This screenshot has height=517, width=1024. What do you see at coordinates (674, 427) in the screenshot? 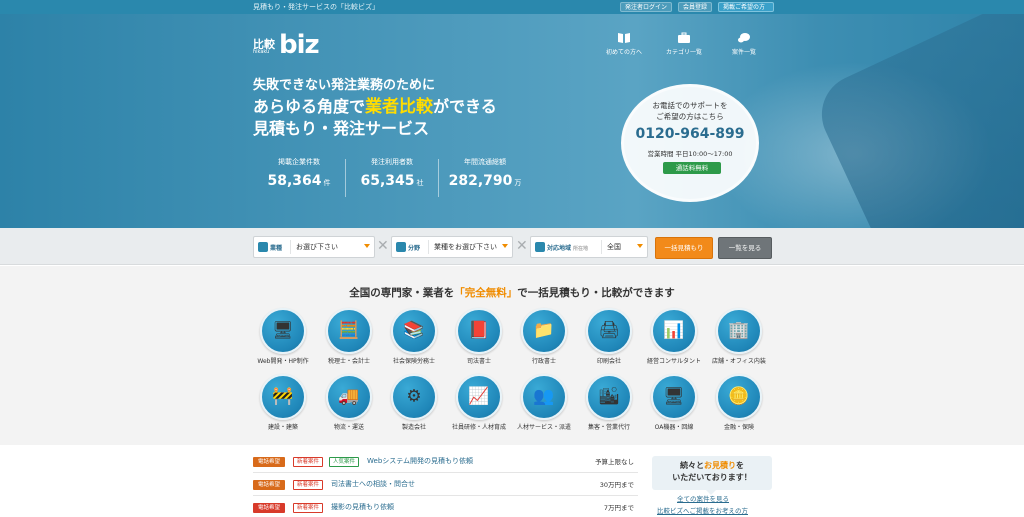
I see `category-label: OA機器・回線` at bounding box center [674, 427].